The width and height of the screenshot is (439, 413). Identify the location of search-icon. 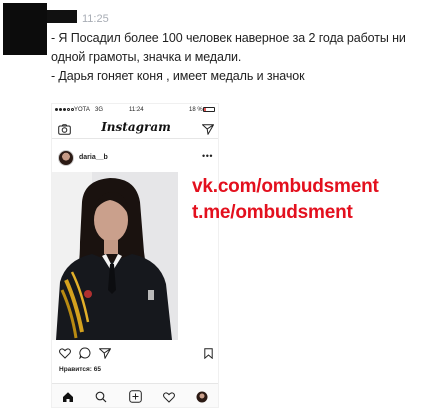
(101, 398).